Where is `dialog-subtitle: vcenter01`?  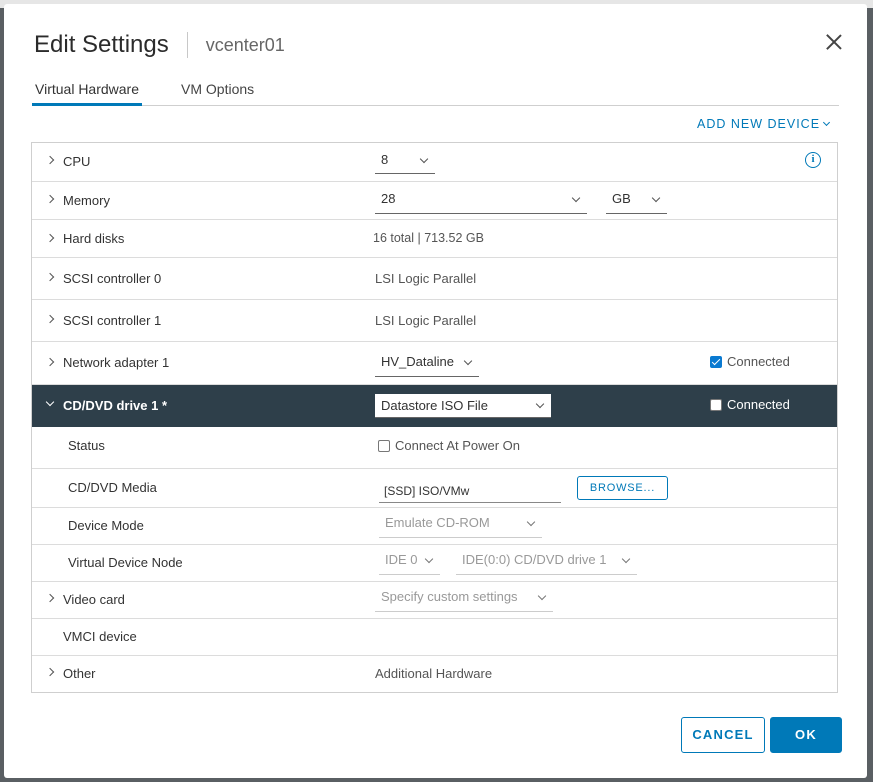
dialog-subtitle: vcenter01 is located at coordinates (245, 44).